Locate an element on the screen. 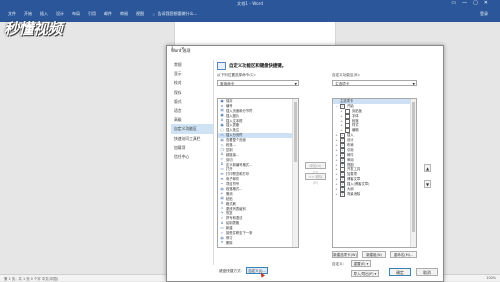 The width and height of the screenshot is (500, 282). add-button: 添加(A) >> is located at coordinates (315, 168).